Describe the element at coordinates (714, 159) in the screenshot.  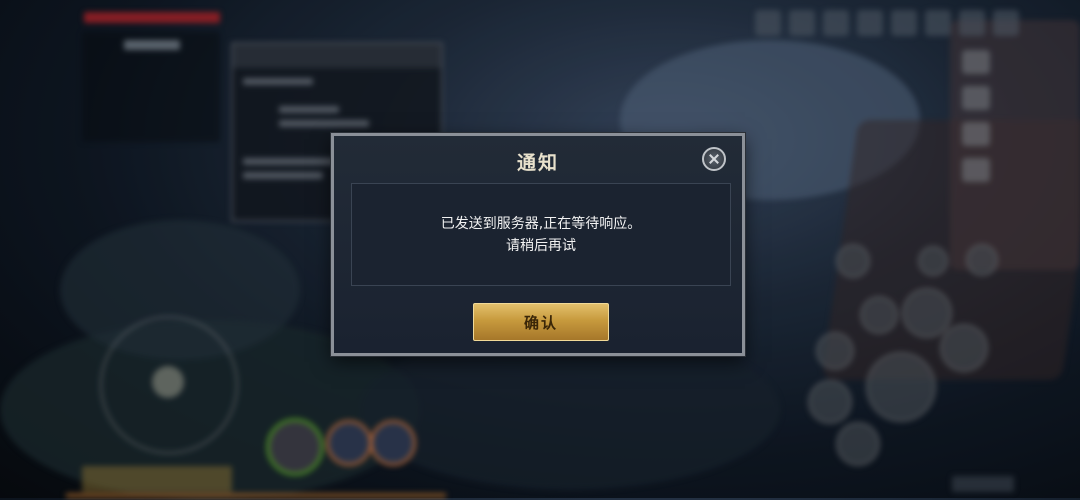
I see `close-icon` at that location.